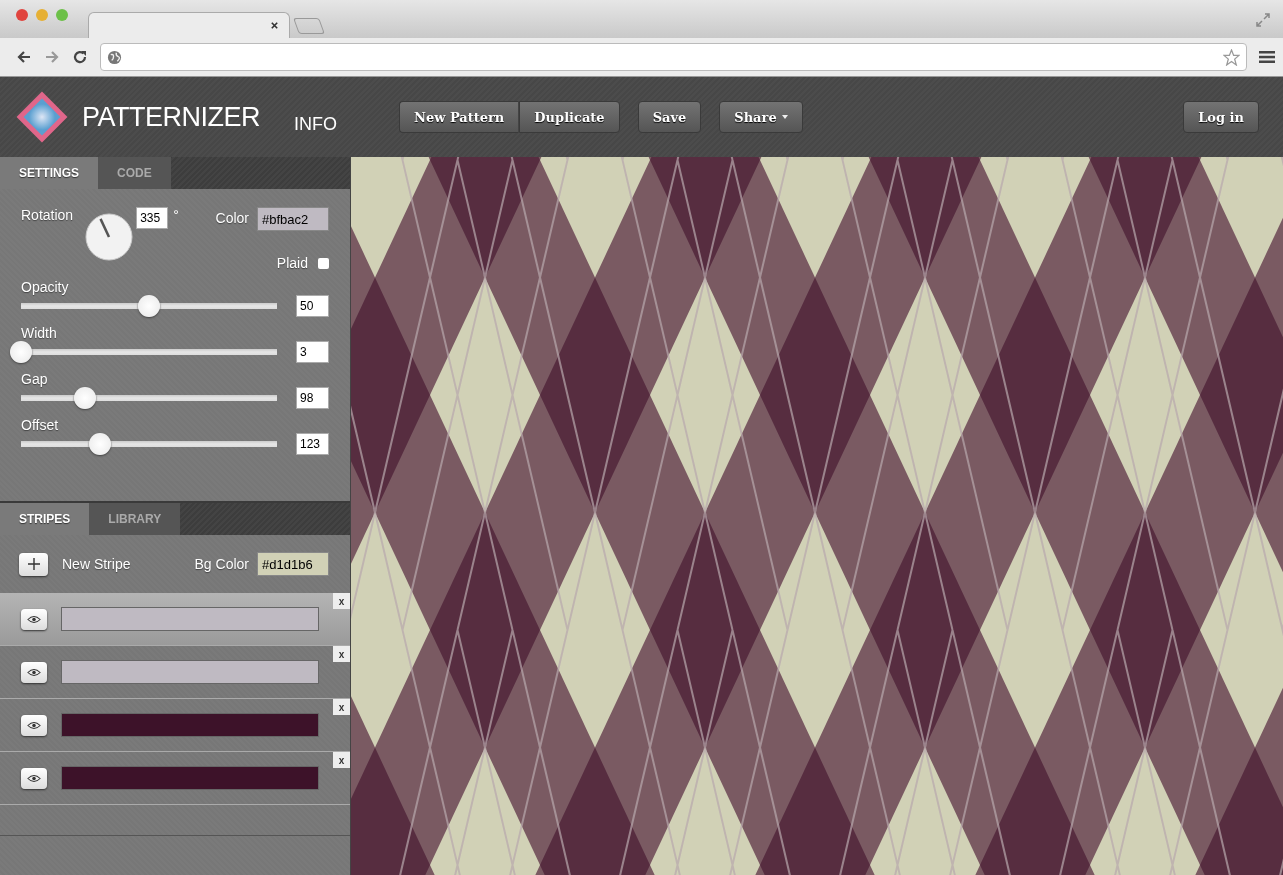 This screenshot has height=875, width=1283. I want to click on add-stripe-button, so click(33, 564).